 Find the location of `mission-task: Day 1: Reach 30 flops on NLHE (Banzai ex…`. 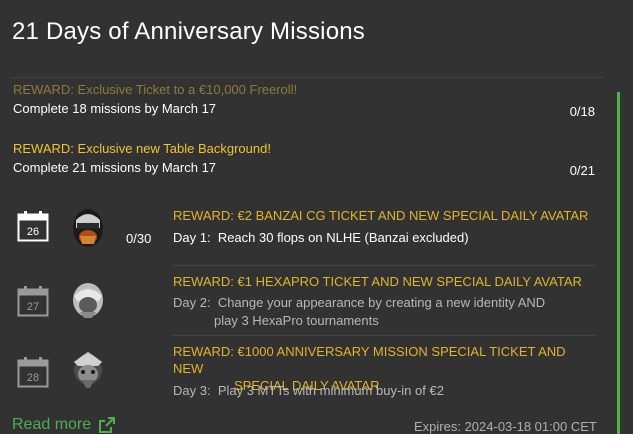

mission-task: Day 1: Reach 30 flops on NLHE (Banzai ex… is located at coordinates (383, 238).